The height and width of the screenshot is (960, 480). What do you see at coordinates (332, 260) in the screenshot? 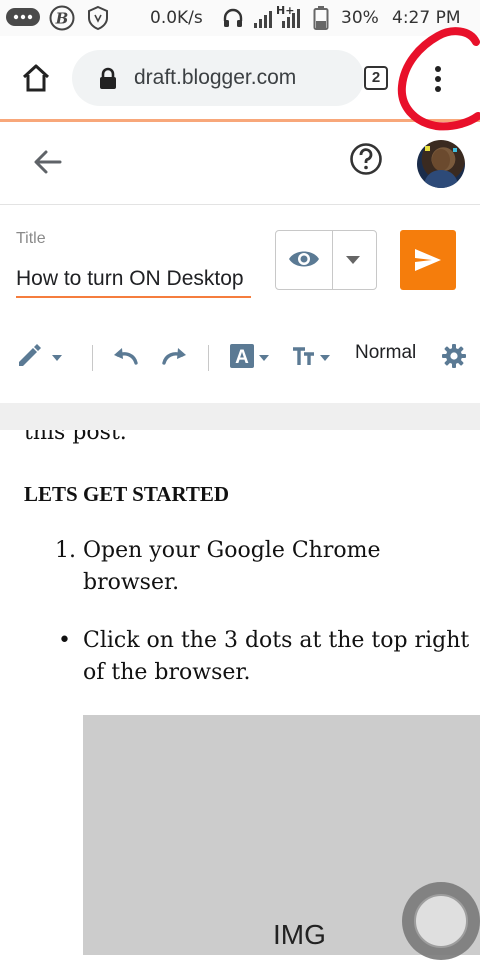
I see `preview-divider` at bounding box center [332, 260].